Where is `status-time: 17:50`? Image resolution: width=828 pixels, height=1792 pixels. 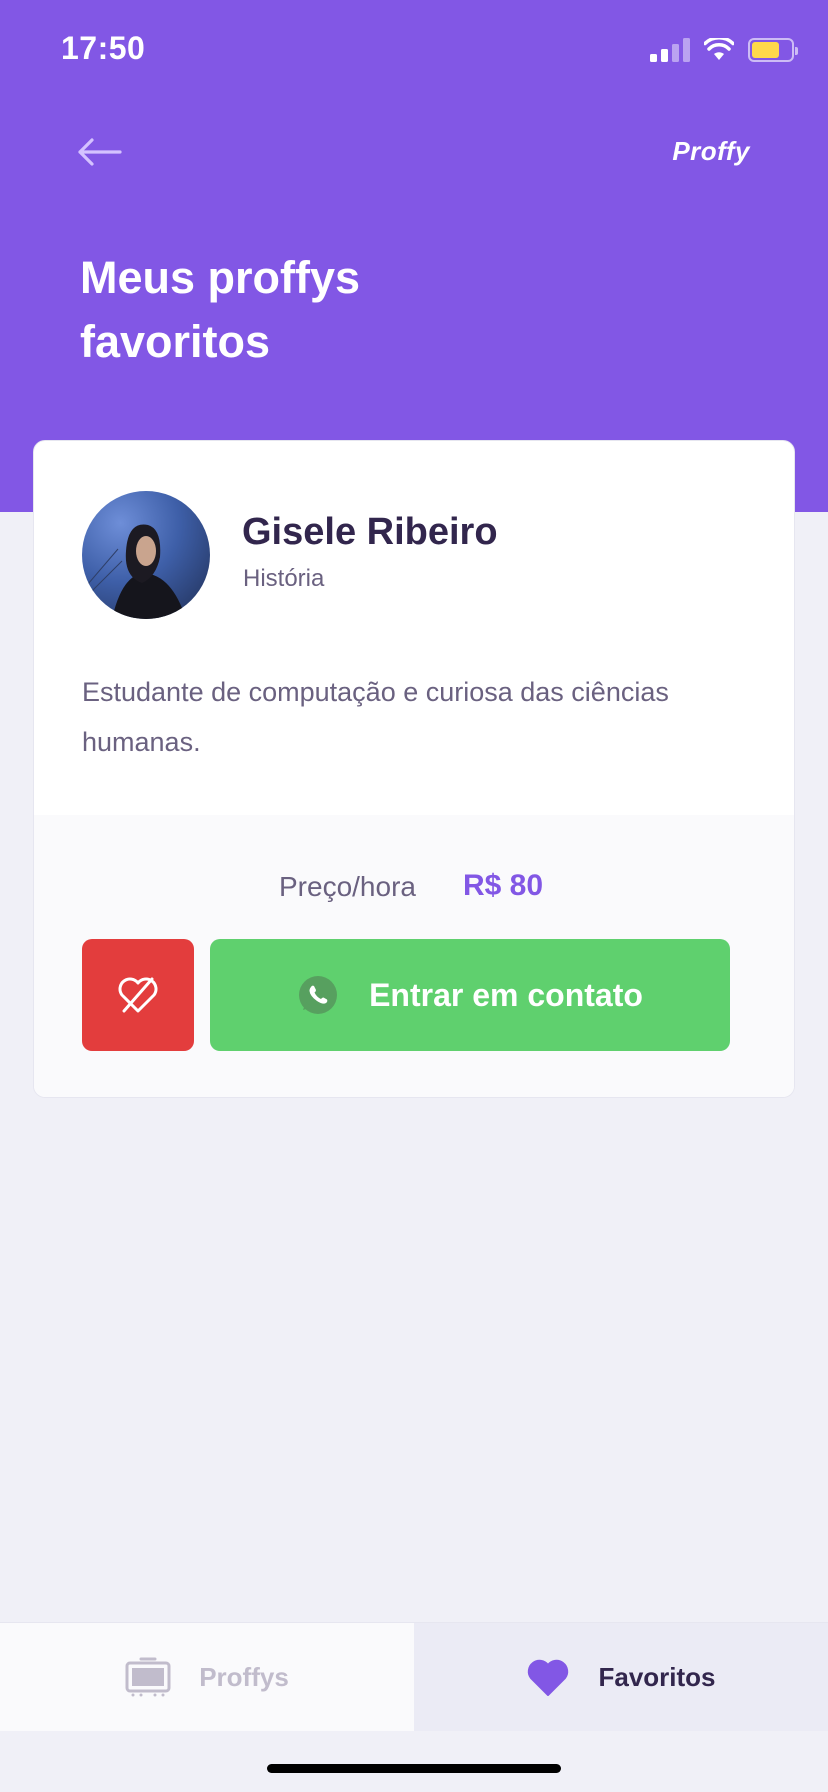 status-time: 17:50 is located at coordinates (103, 48).